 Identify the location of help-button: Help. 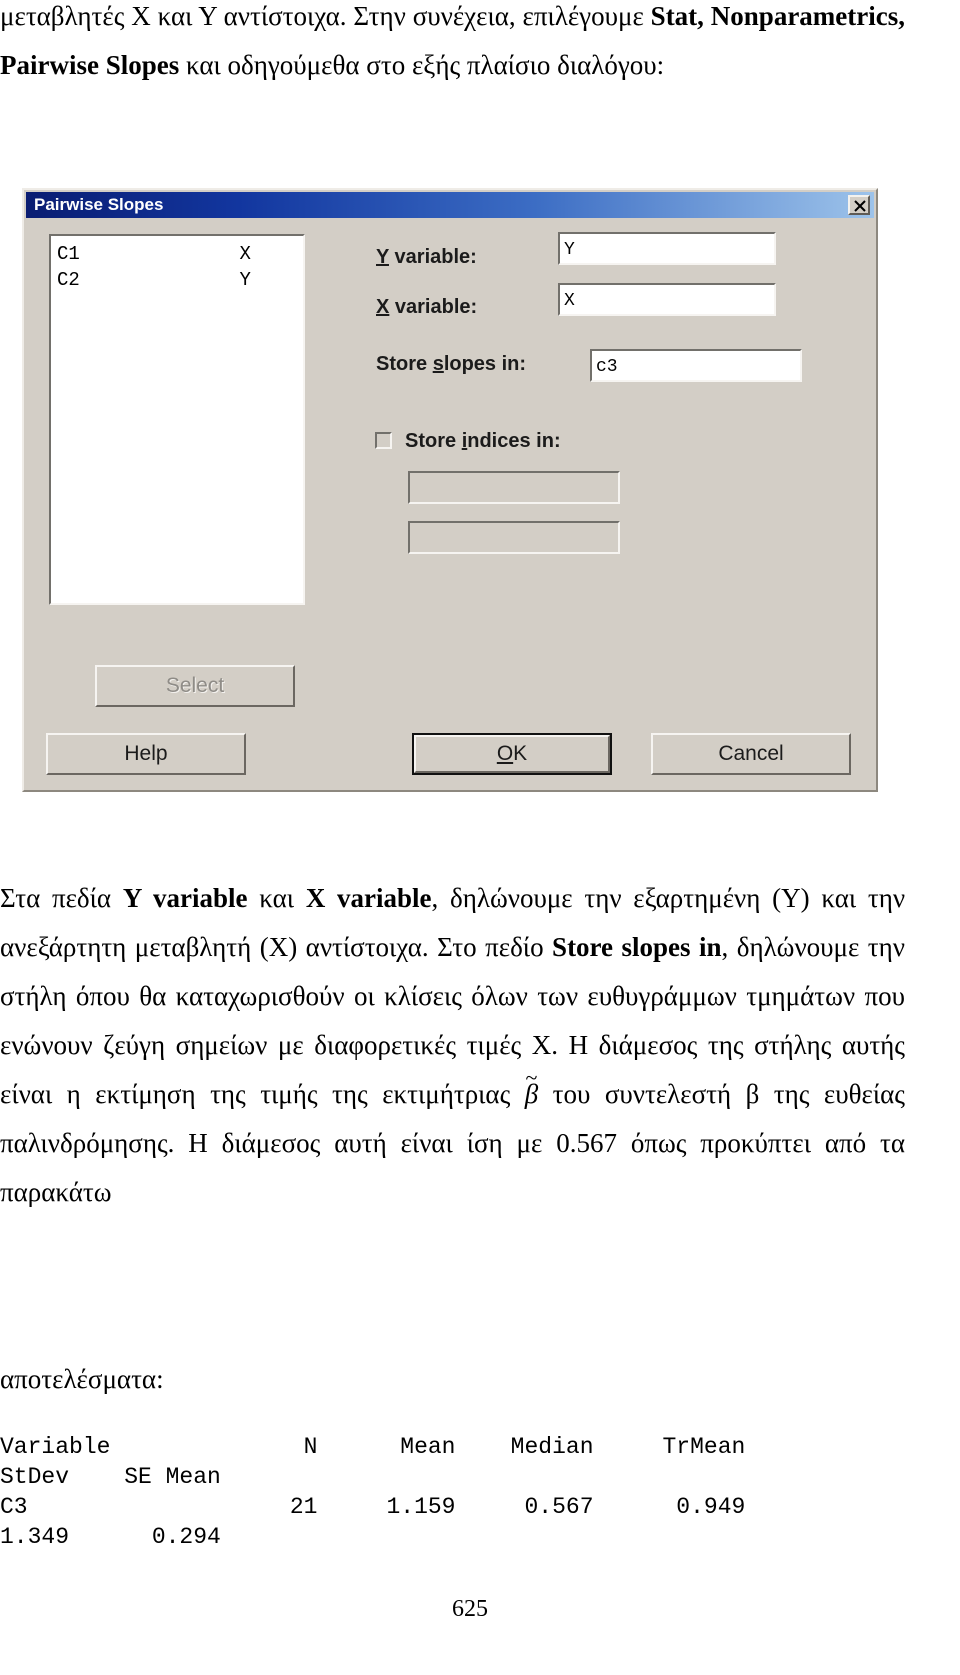
(146, 754).